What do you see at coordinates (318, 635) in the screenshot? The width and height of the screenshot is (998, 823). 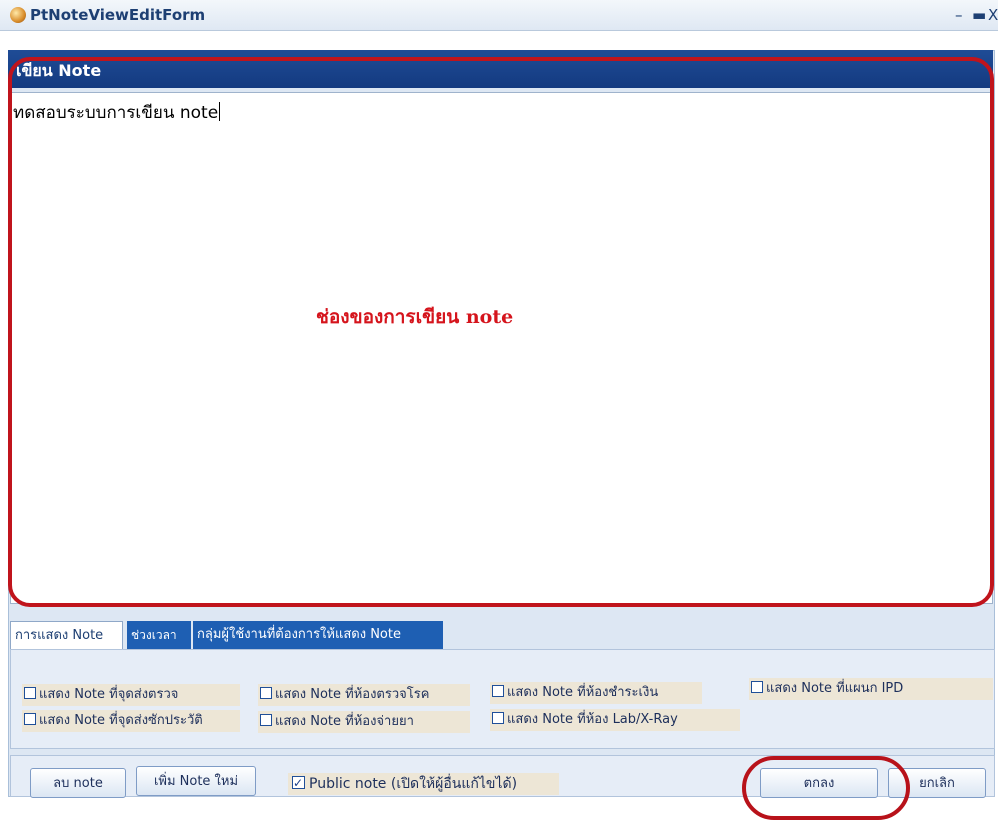 I see `tab-user-groups: กลุ่มผู้ใช้งานที่ต้องการให้แสดง Note` at bounding box center [318, 635].